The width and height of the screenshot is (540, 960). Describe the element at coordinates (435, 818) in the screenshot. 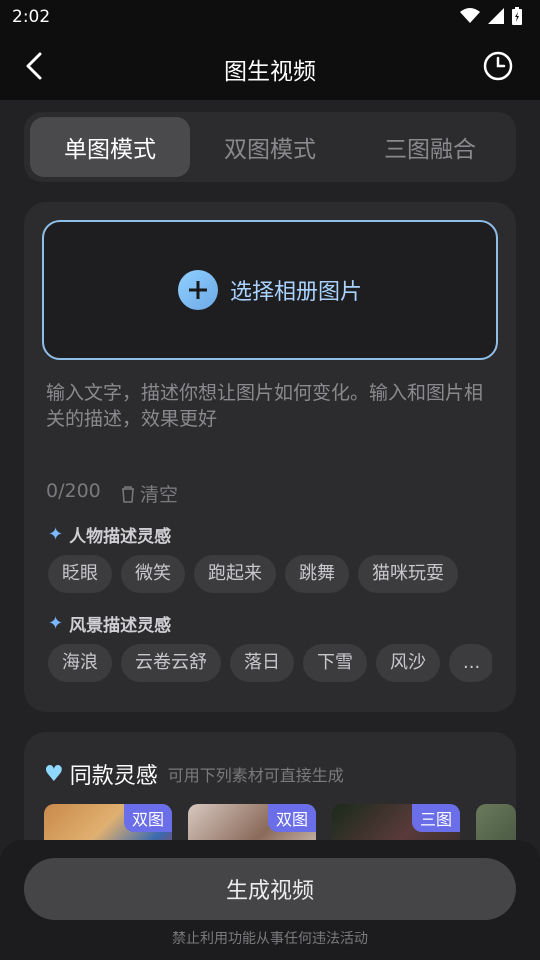

I see `thumbnail-badge: 三图` at that location.